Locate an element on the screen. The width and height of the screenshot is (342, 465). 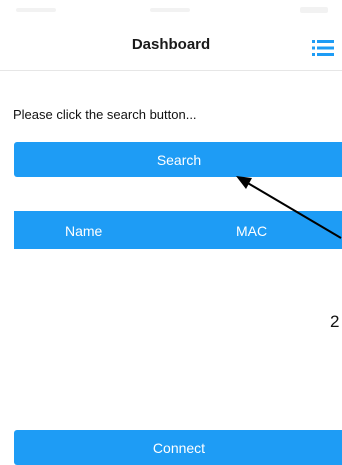
connect-button: Connect is located at coordinates (178, 447).